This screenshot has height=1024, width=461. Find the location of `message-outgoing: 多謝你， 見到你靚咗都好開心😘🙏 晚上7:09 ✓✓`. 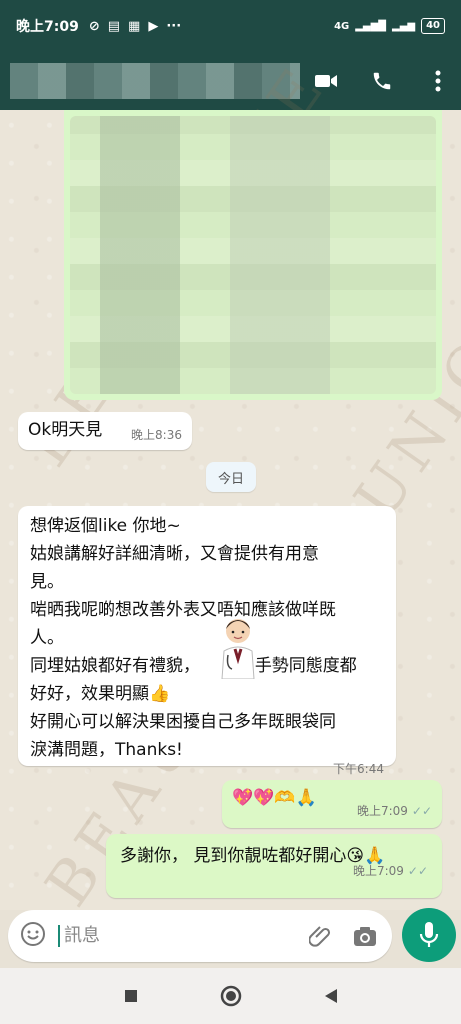

message-outgoing: 多謝你， 見到你靚咗都好開心😘🙏 晚上7:09 ✓✓ is located at coordinates (274, 866).